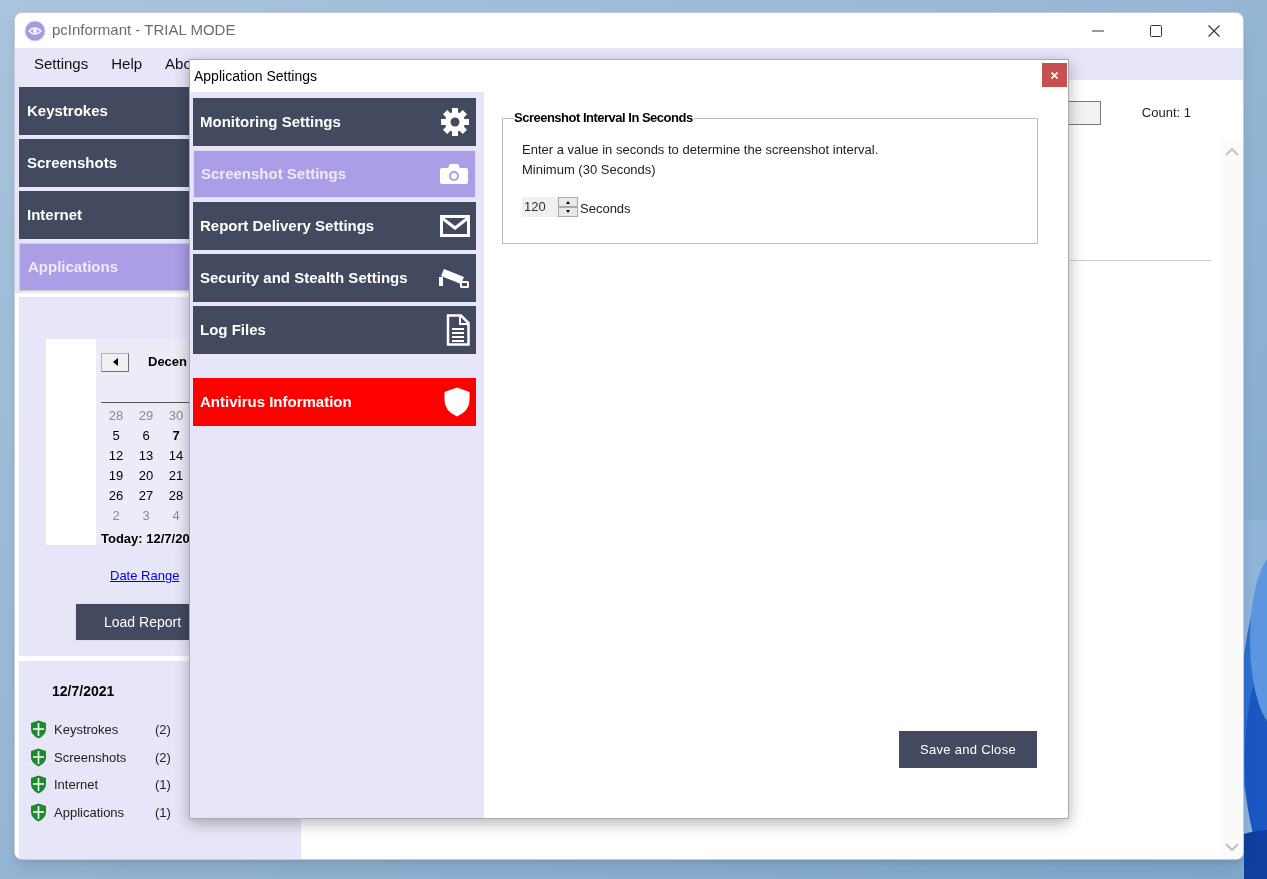  I want to click on document-icon, so click(458, 330).